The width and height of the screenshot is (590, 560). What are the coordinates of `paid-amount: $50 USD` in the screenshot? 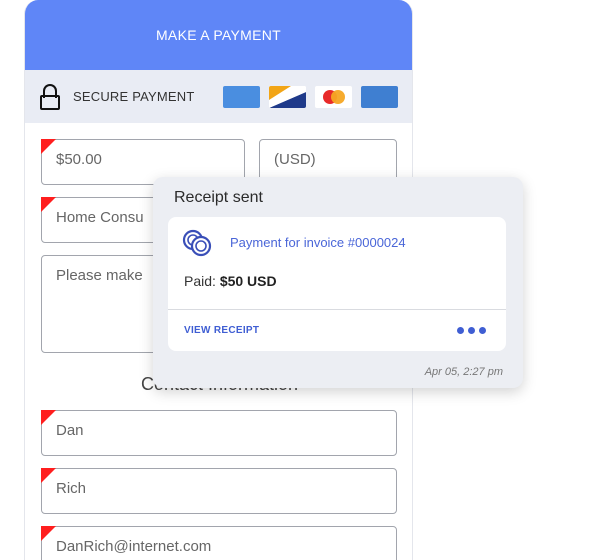 It's located at (248, 281).